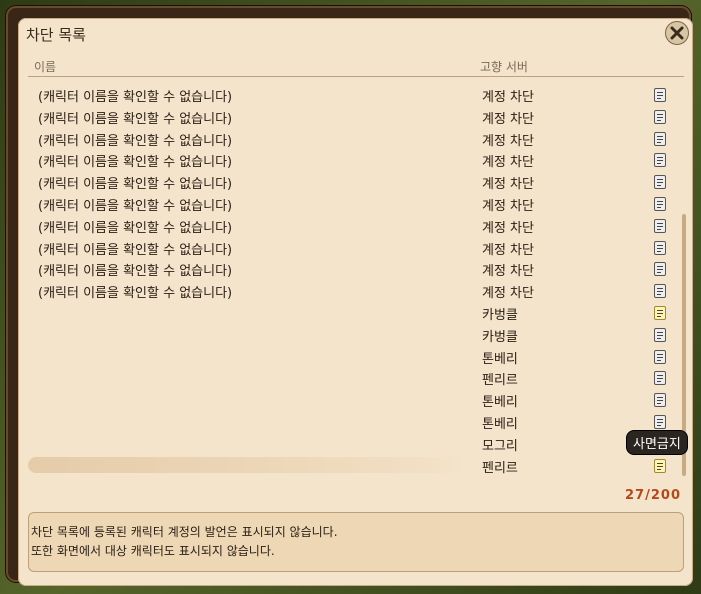 This screenshot has width=701, height=594. I want to click on column-header-name: 이름, so click(45, 66).